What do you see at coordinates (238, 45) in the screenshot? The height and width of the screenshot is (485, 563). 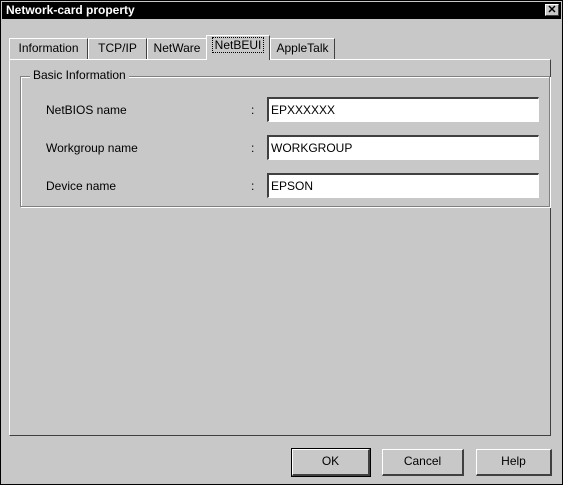 I see `tab-label: NetBEUI` at bounding box center [238, 45].